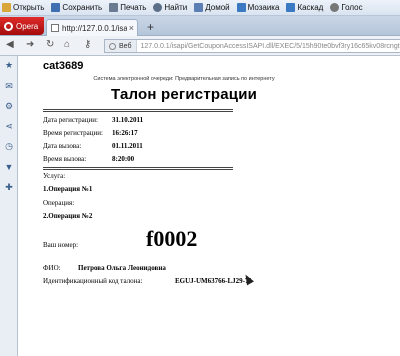 The height and width of the screenshot is (356, 400). I want to click on page-cat-code: cat3689, so click(63, 66).